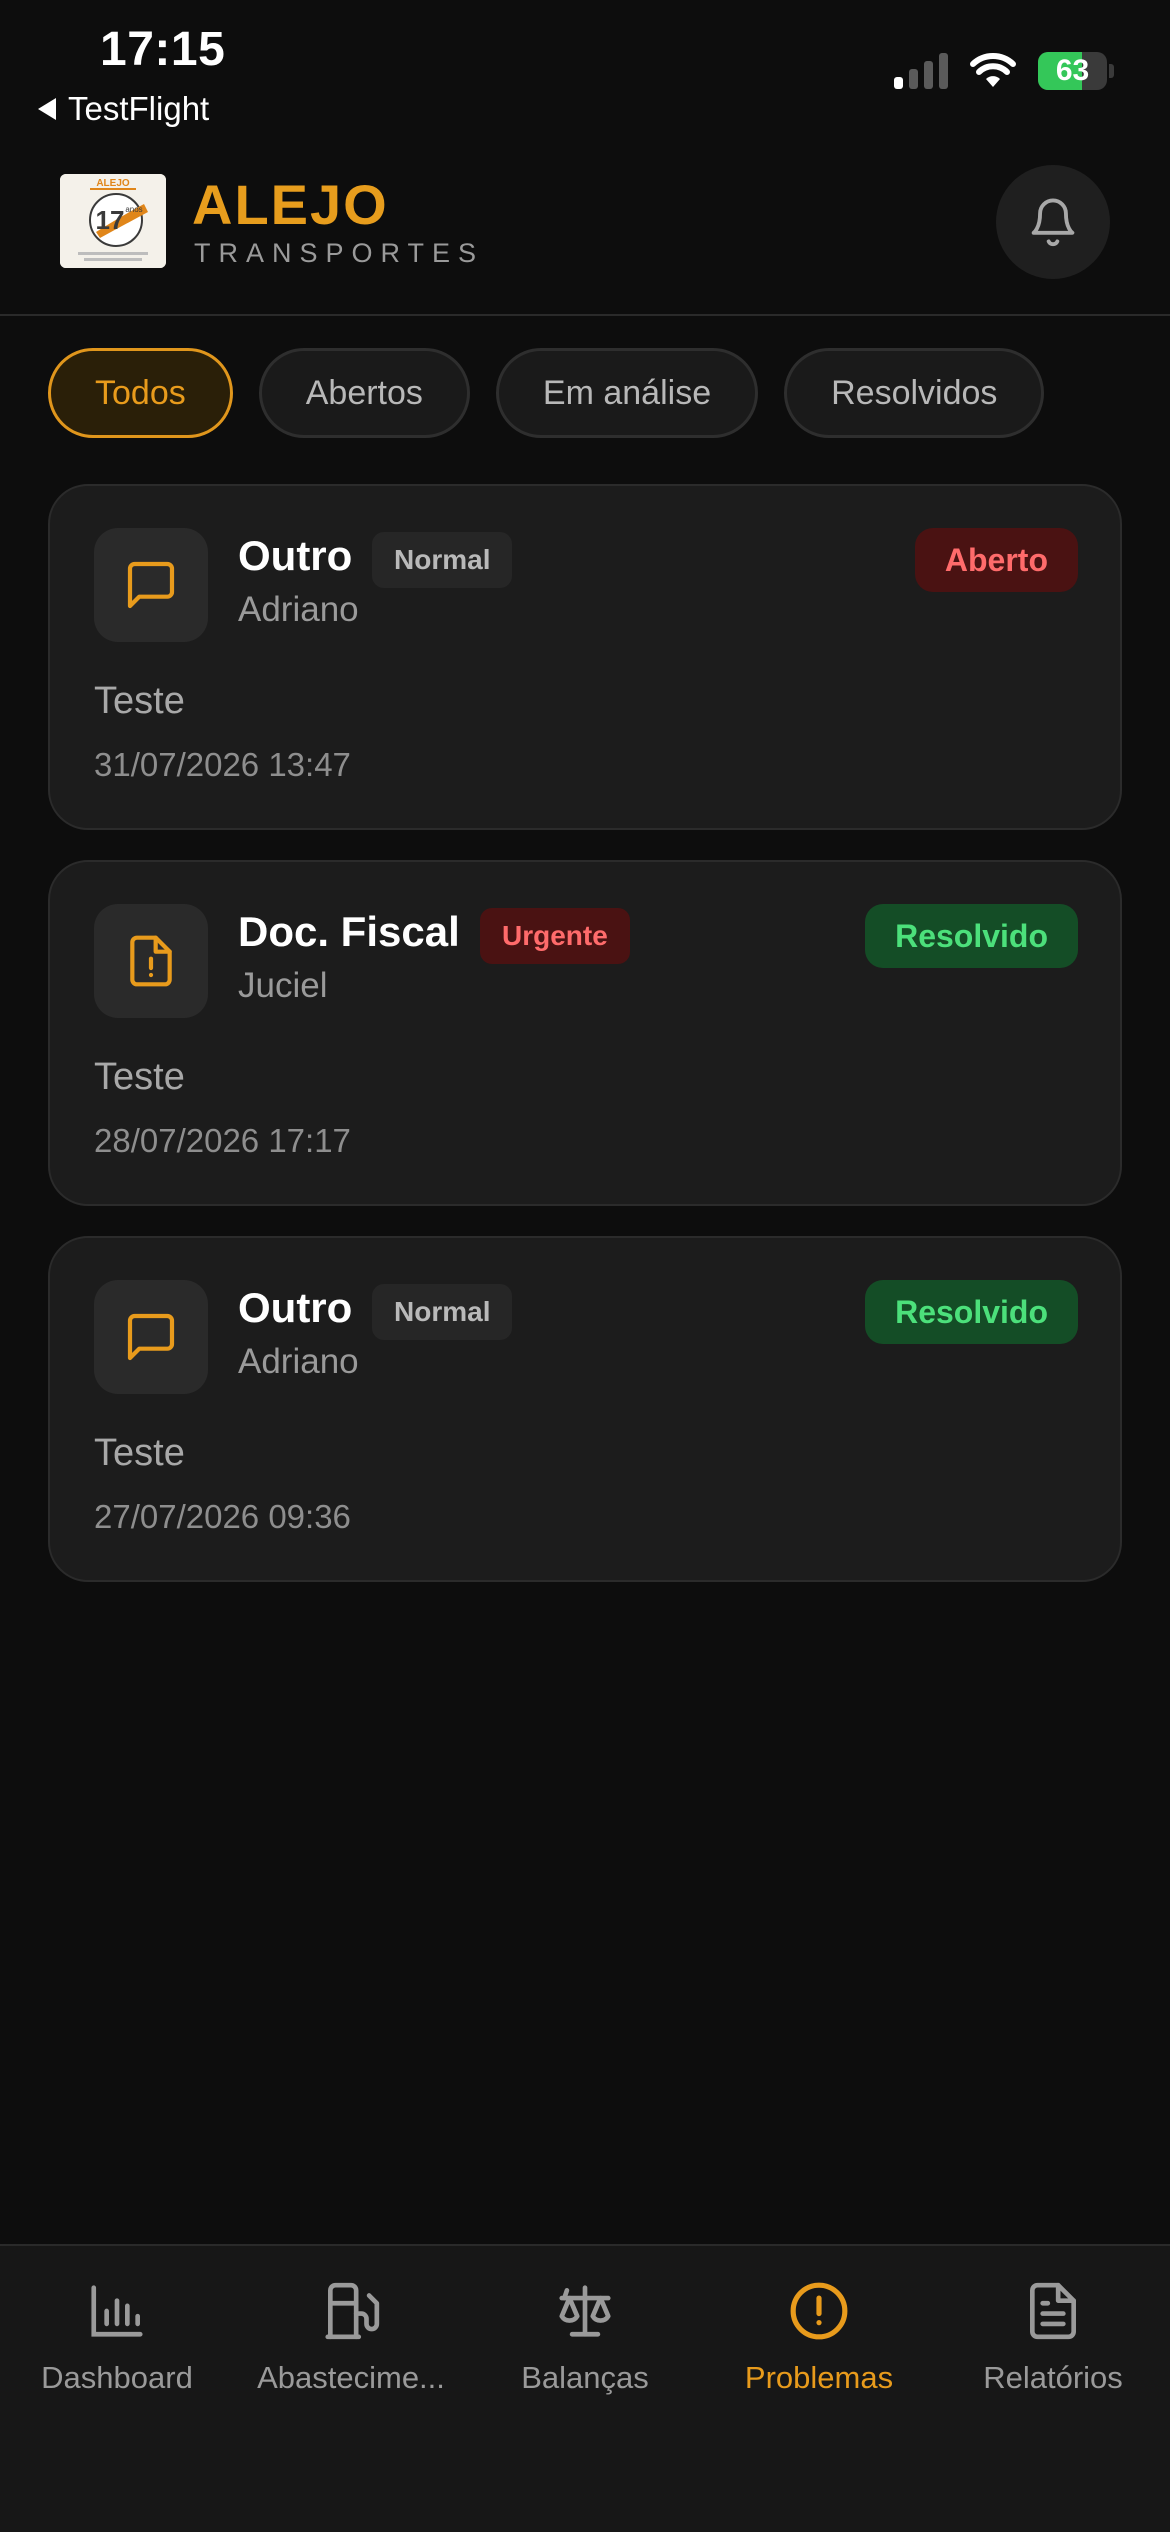 This screenshot has height=2532, width=1170. Describe the element at coordinates (585, 233) in the screenshot. I see `app-header: ALEJO 17 anos ALEJO TRANSPORTES` at that location.